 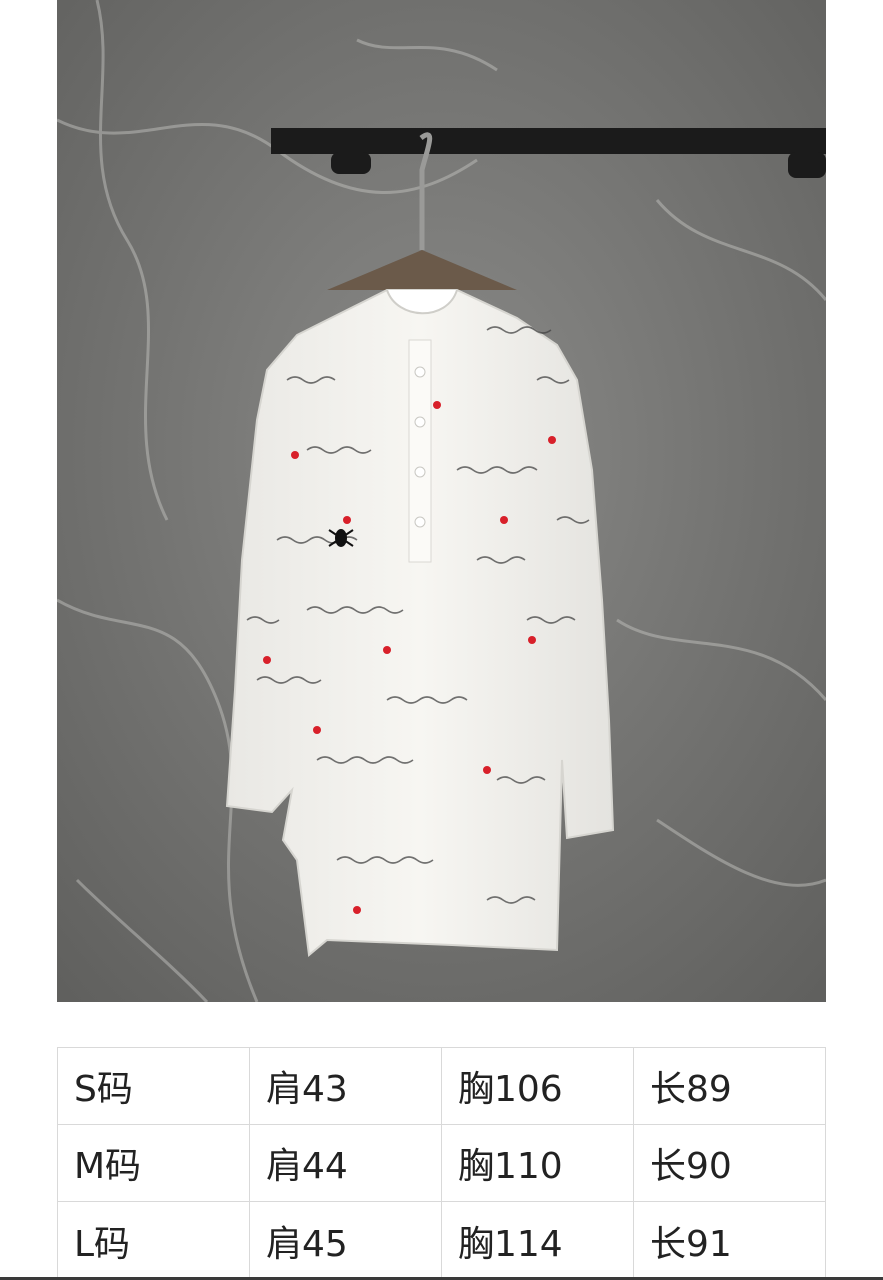 What do you see at coordinates (729, 1240) in the screenshot?
I see `length-cell: 长91` at bounding box center [729, 1240].